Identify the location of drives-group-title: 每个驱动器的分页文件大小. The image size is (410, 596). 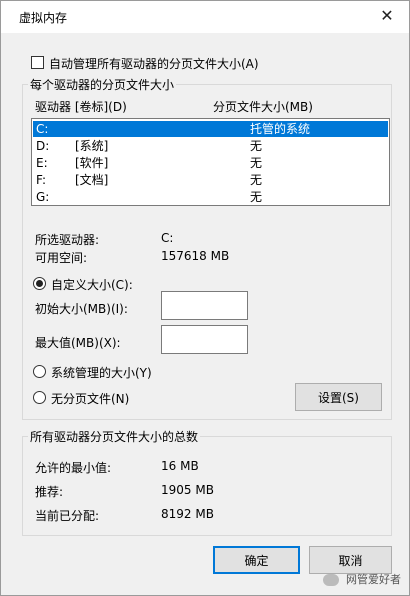
(102, 84).